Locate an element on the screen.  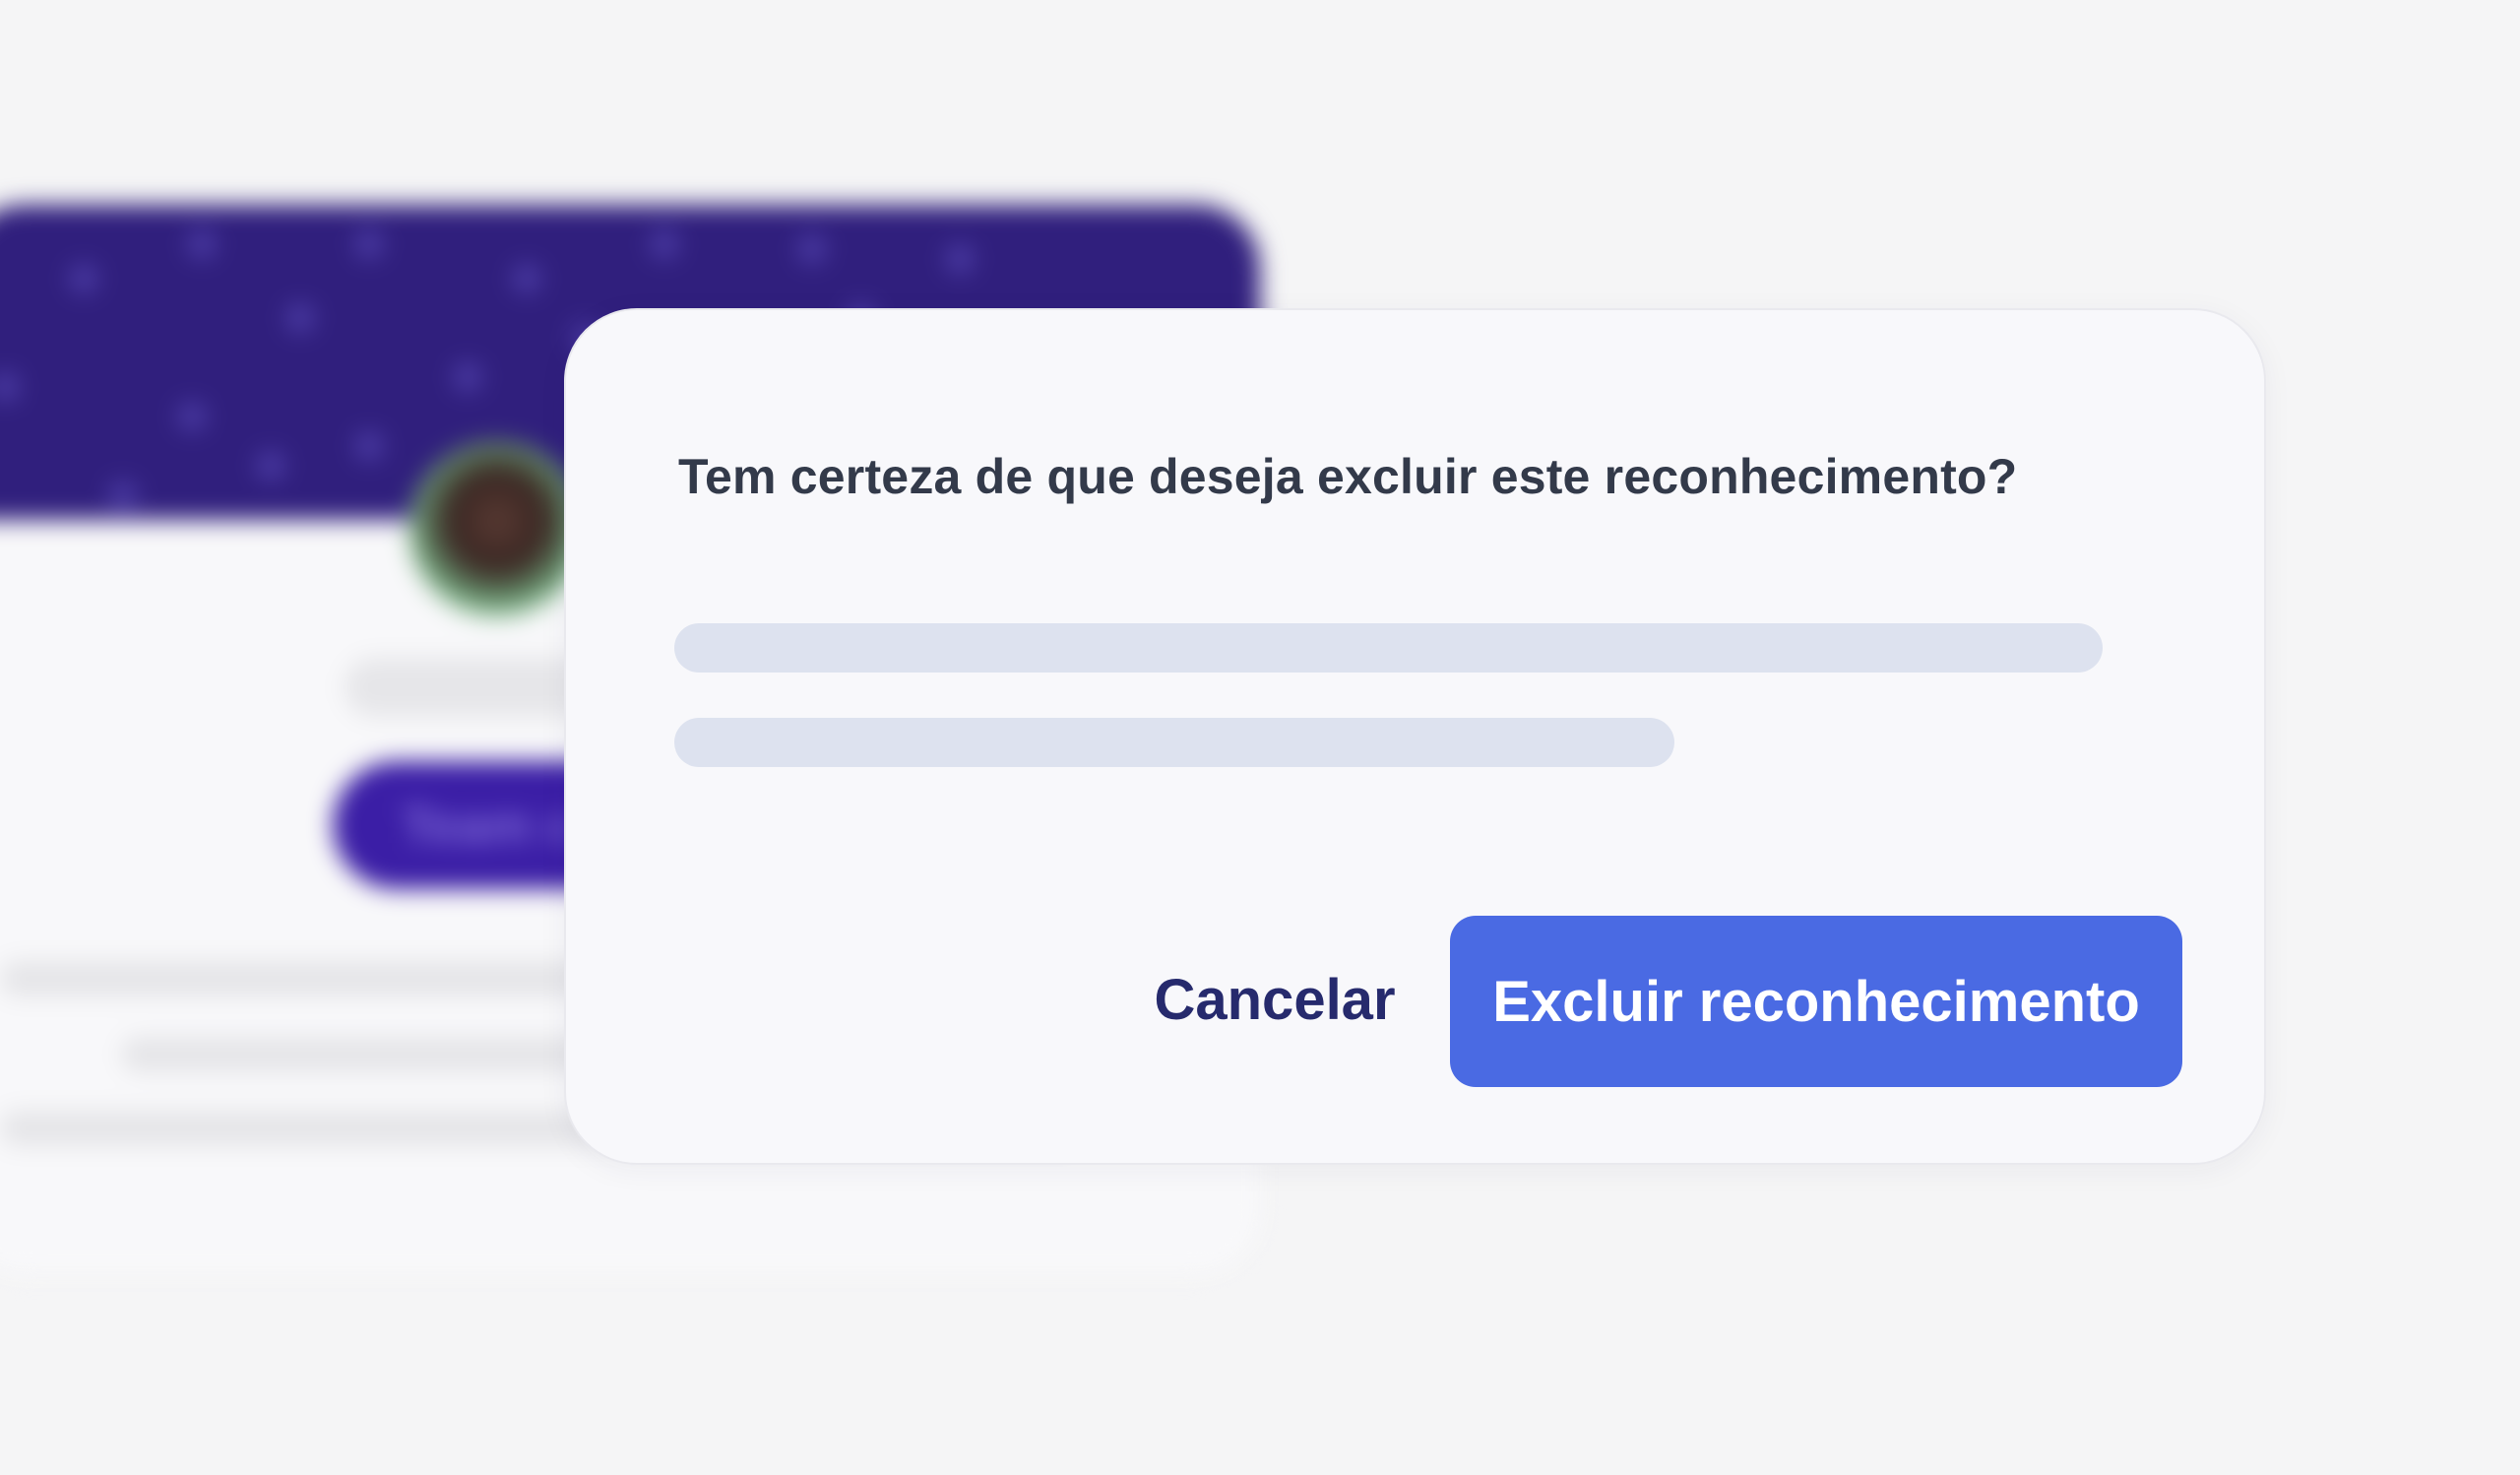
background-team-button-label: Team c is located at coordinates (488, 826).